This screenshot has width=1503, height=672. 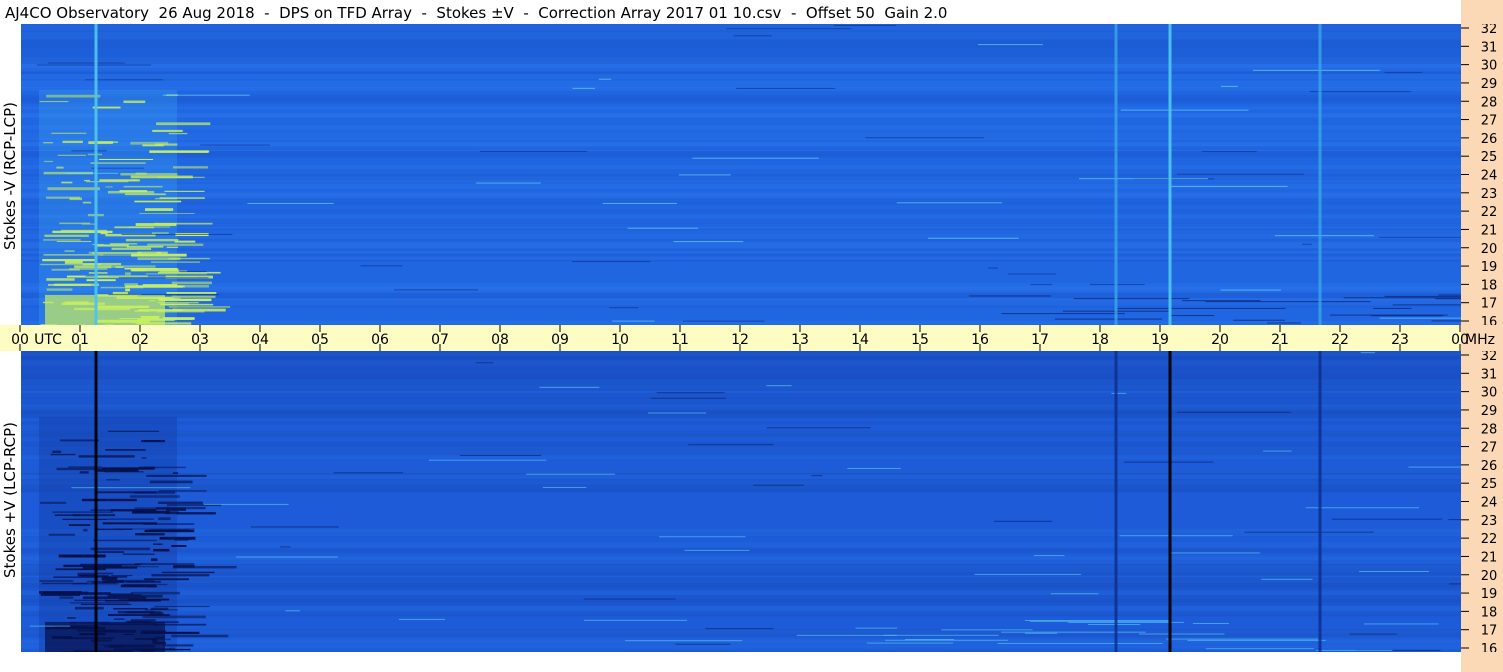 I want to click on time-tick-label: 16, so click(x=980, y=340).